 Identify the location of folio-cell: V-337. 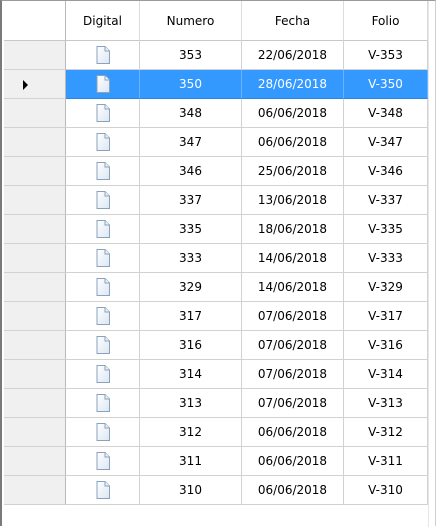
(386, 200).